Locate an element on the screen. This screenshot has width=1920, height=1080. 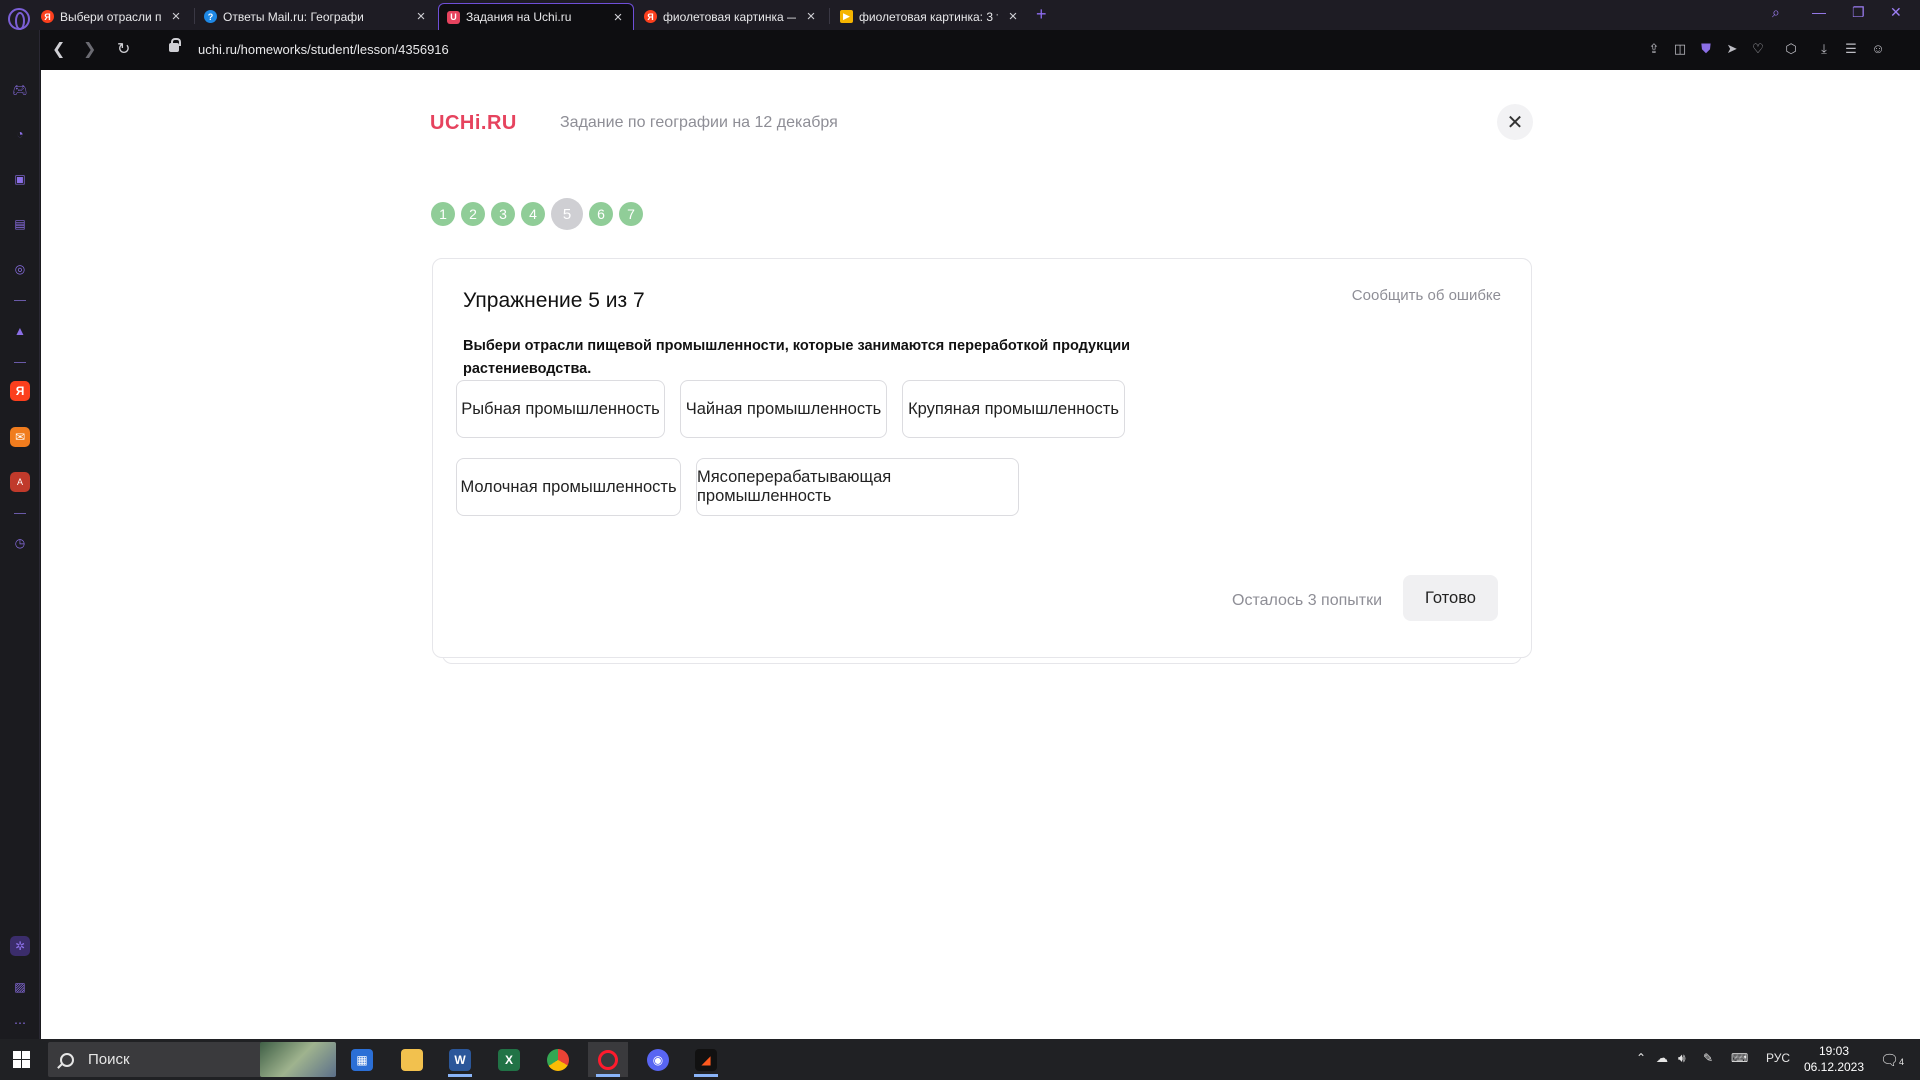
tab-yandex-images: ▶ фиолетовая картинка: 3 ты × is located at coordinates (930, 16).